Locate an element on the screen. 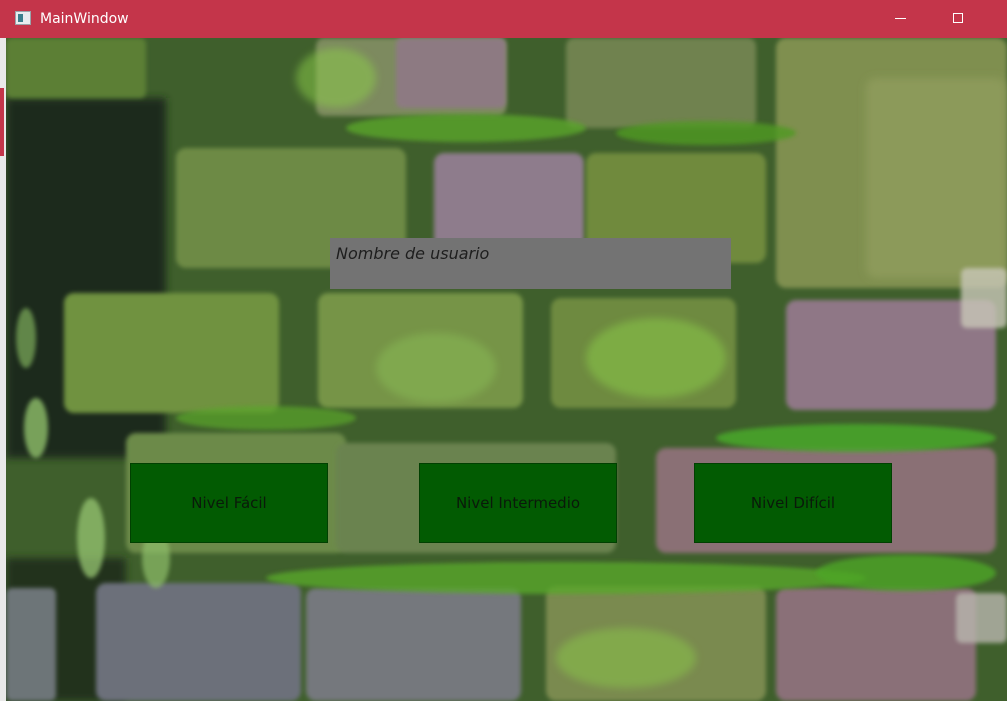 This screenshot has width=1007, height=701. maximize-button is located at coordinates (959, 19).